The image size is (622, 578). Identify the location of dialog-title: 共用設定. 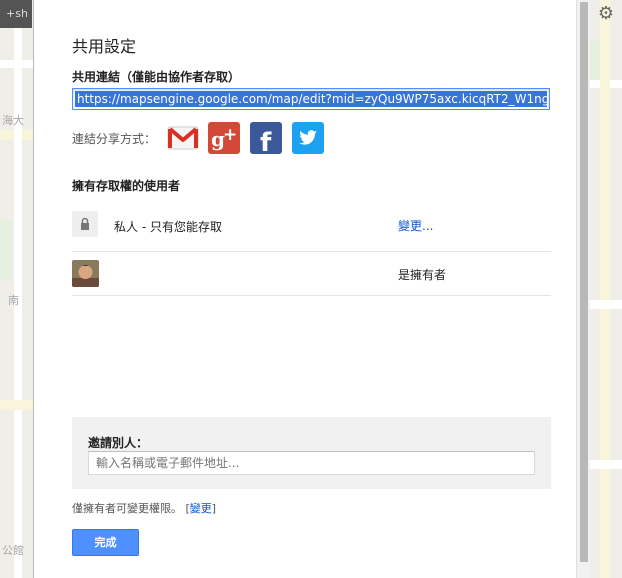
(104, 46).